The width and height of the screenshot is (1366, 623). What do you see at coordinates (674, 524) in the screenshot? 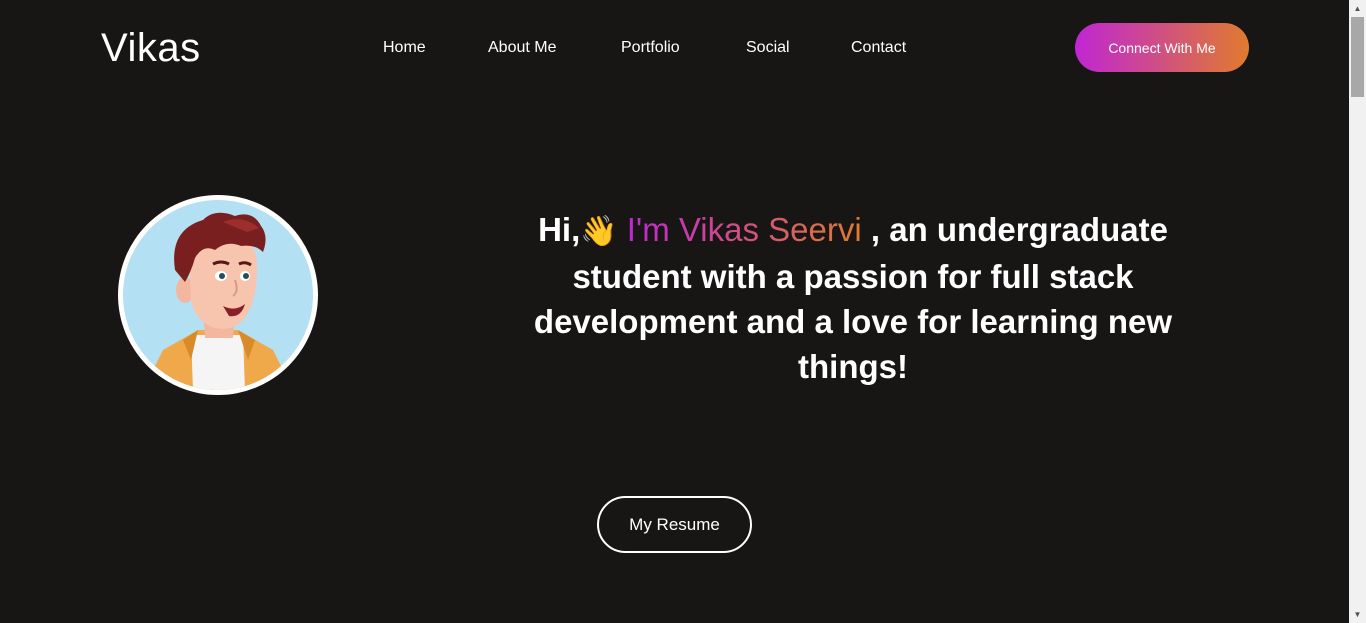
I see `my-resume-button: My Resume` at bounding box center [674, 524].